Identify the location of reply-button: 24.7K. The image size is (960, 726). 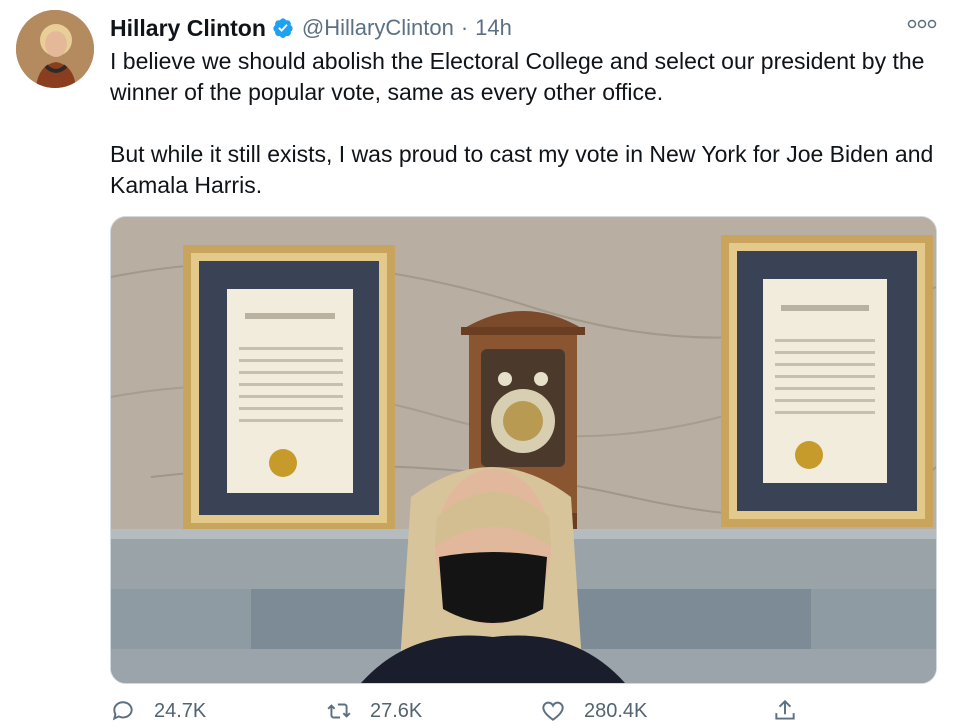
(158, 711).